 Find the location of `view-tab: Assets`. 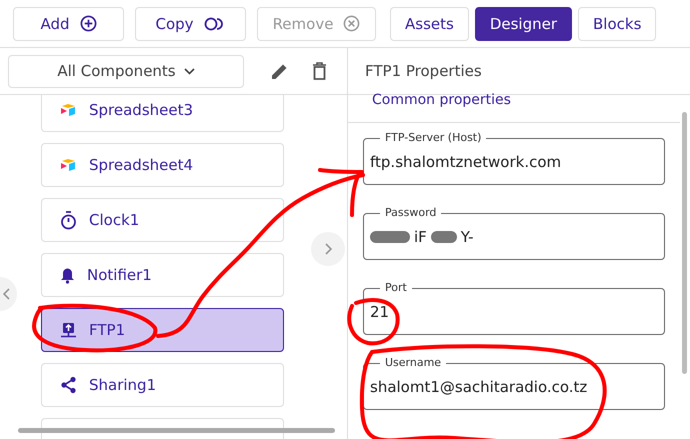

view-tab: Assets is located at coordinates (429, 23).